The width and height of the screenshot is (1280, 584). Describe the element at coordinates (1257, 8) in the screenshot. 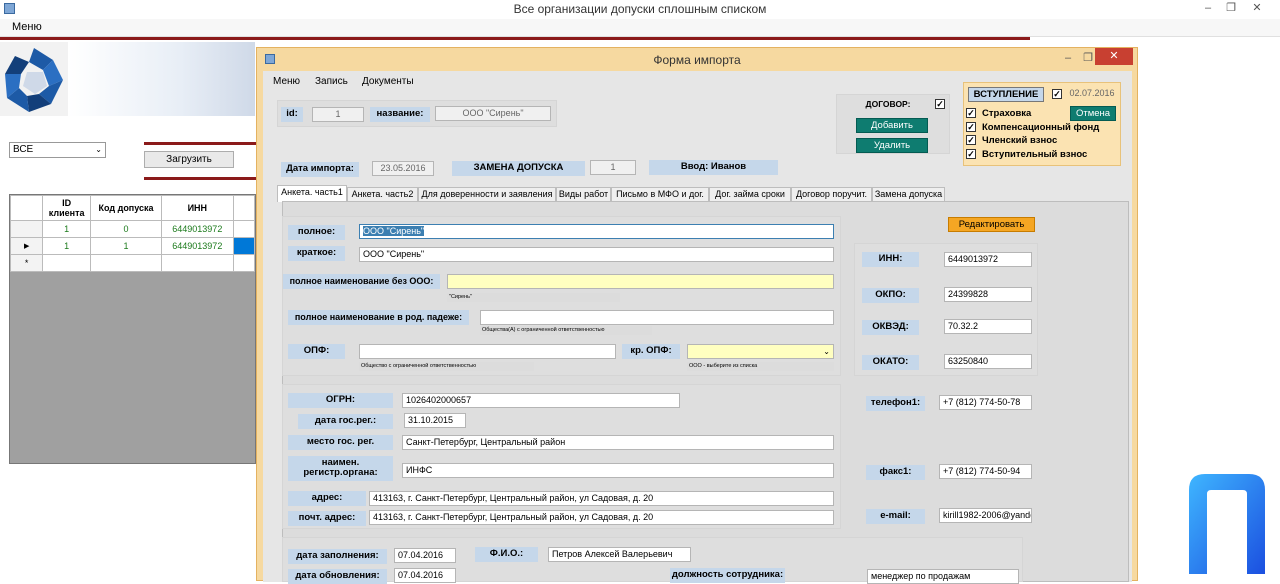

I see `close-icon: ✕` at that location.